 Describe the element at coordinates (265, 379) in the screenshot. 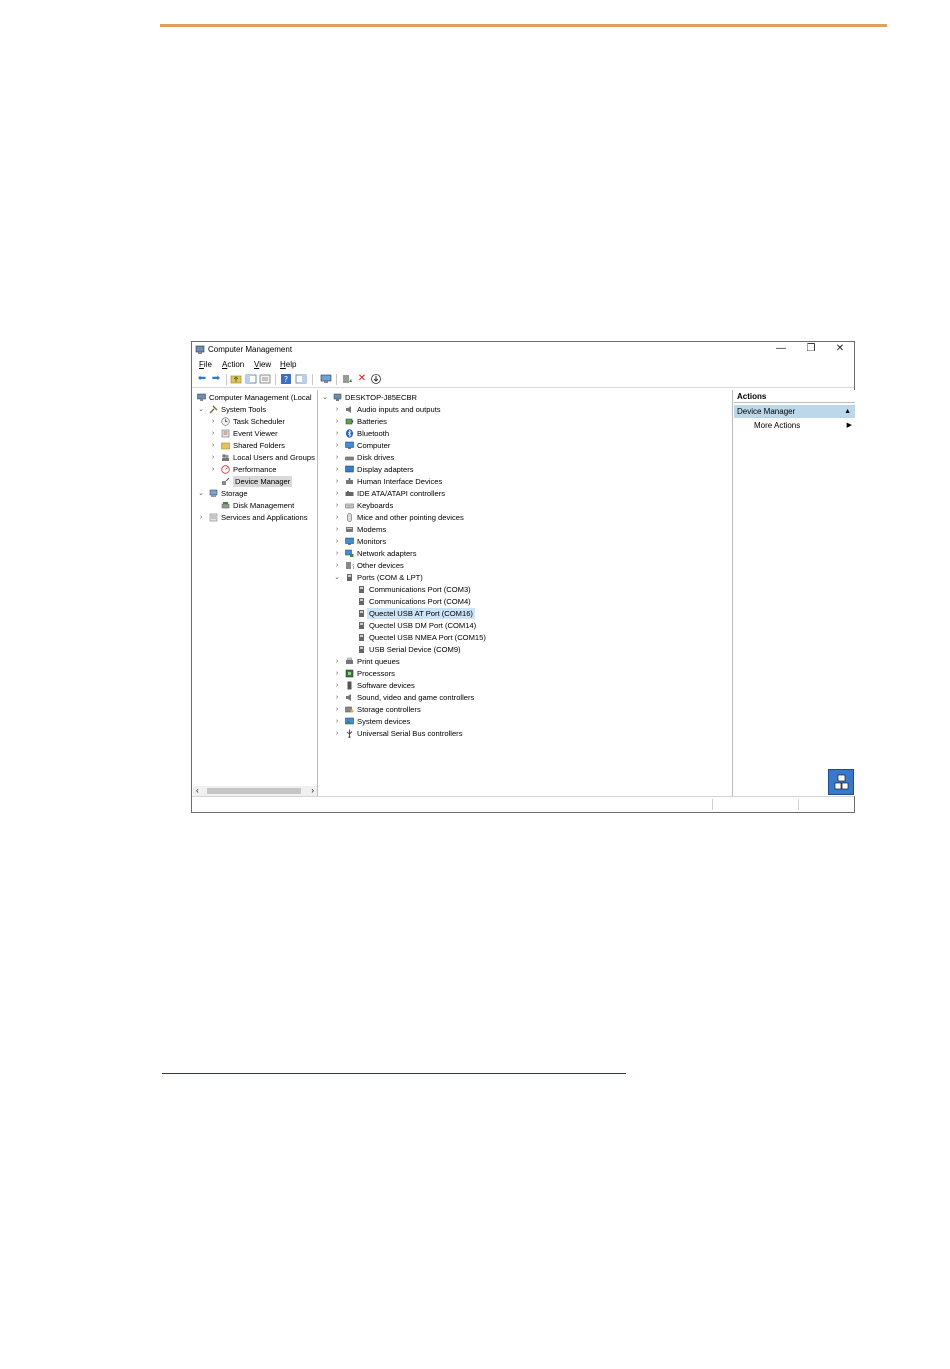

I see `properties-list-icon` at that location.